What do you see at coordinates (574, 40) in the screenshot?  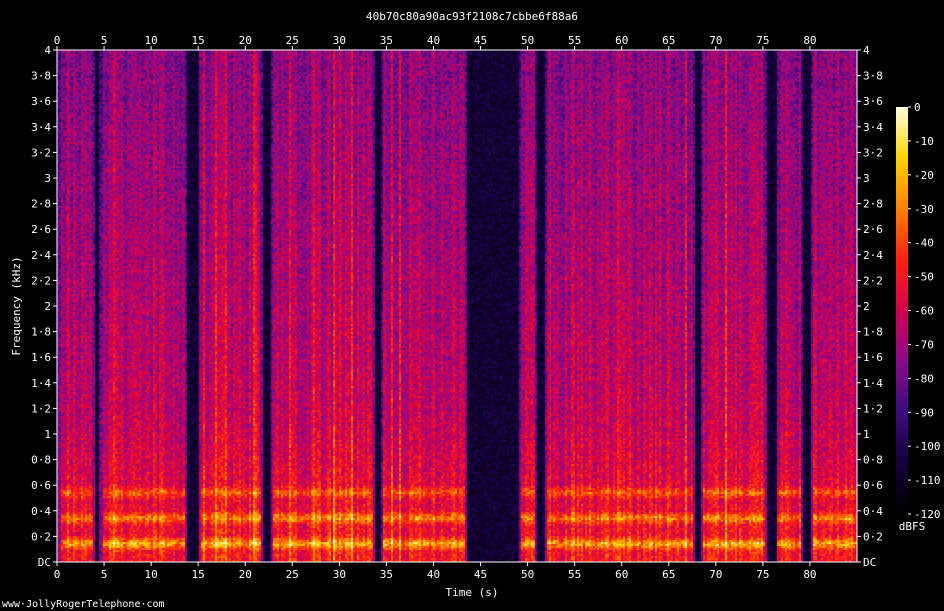 I see `x-tick-label-top: 55` at bounding box center [574, 40].